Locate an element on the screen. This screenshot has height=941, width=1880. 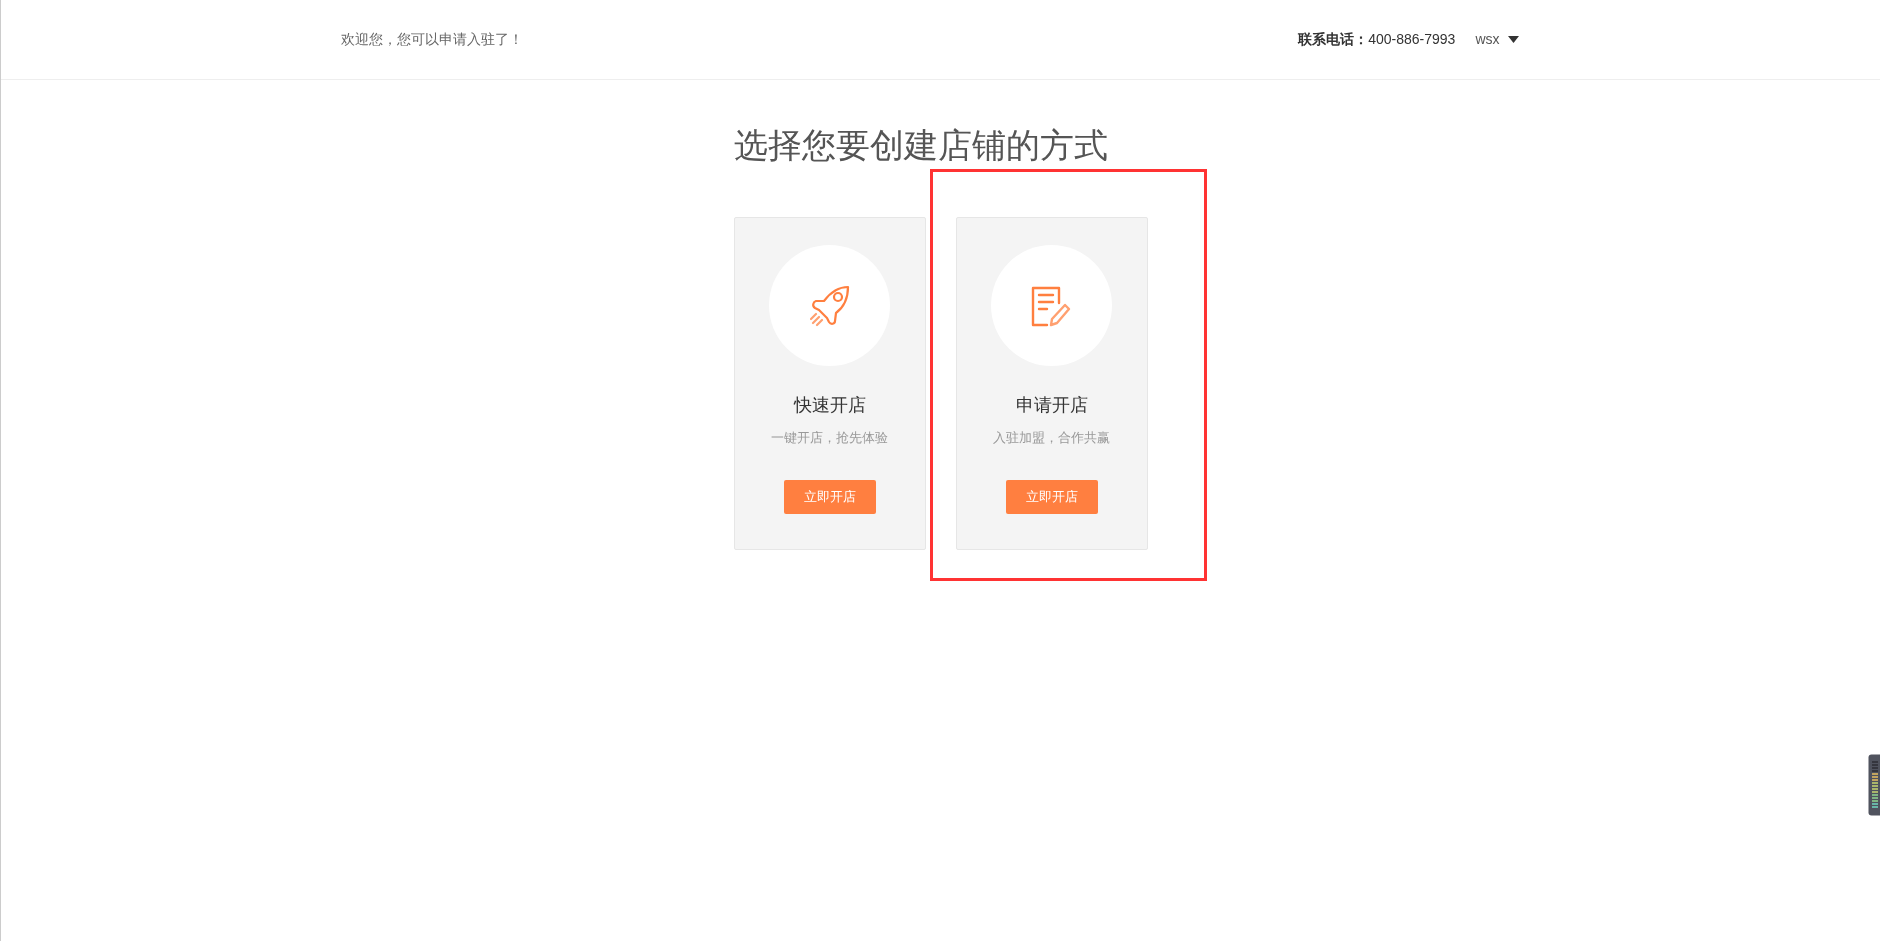
caret-icon is located at coordinates (1513, 39).